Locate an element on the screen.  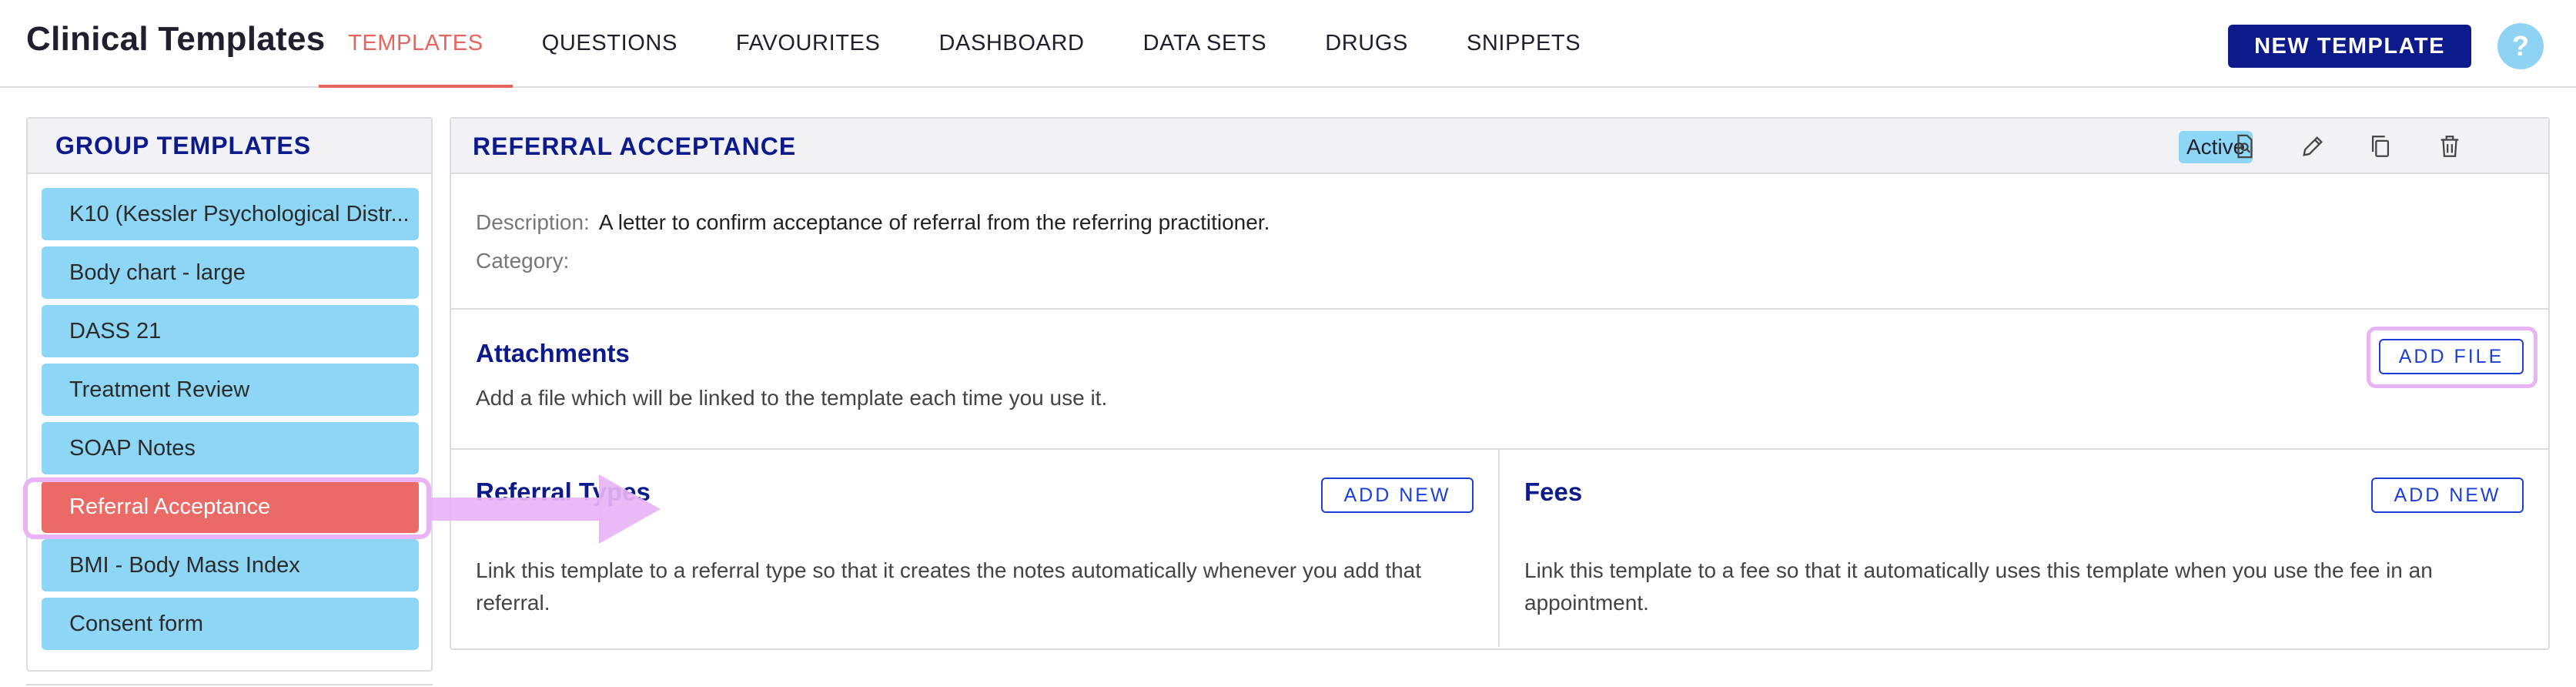
app-title: Clinical Templates is located at coordinates (176, 39).